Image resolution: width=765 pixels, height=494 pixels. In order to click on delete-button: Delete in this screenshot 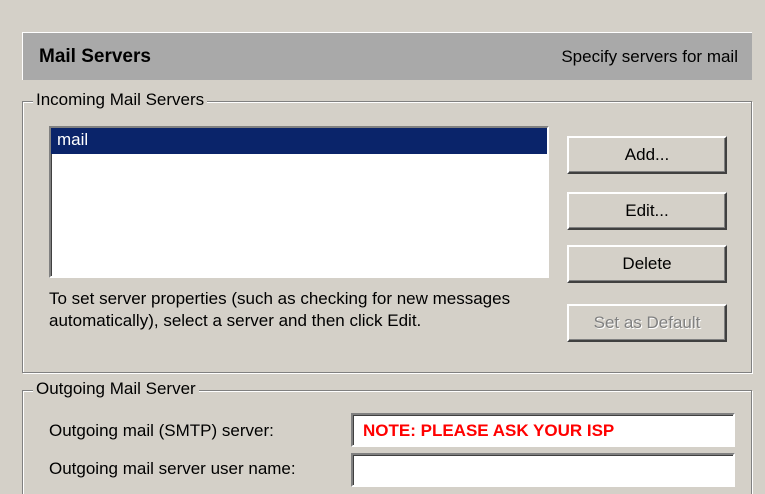, I will do `click(647, 264)`.